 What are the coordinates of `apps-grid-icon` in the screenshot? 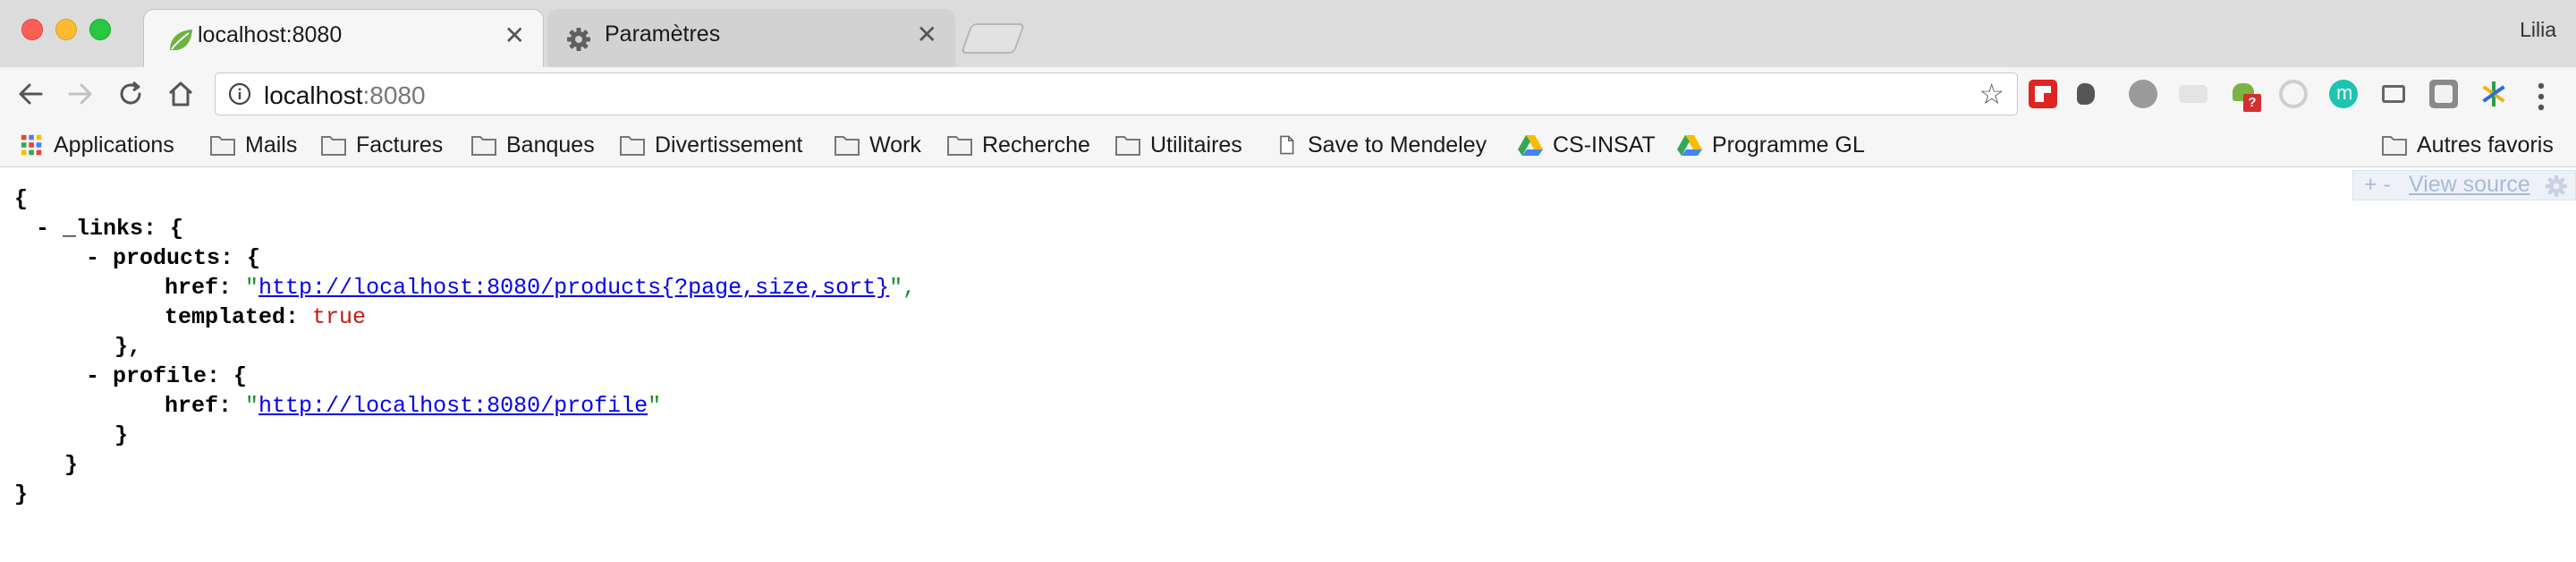 It's located at (31, 145).